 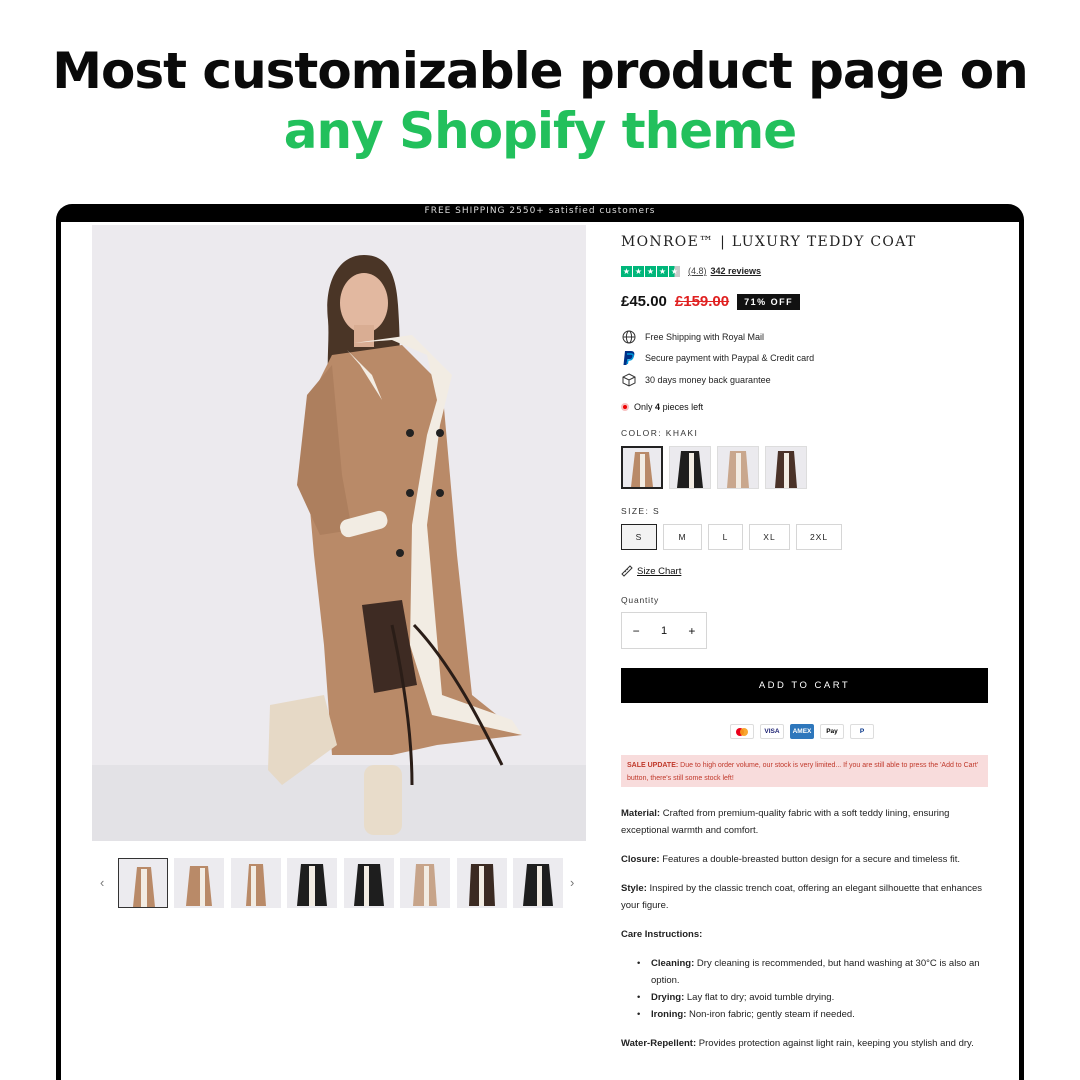 I want to click on feature-shipping: Free Shipping with Royal Mail, so click(x=692, y=337).